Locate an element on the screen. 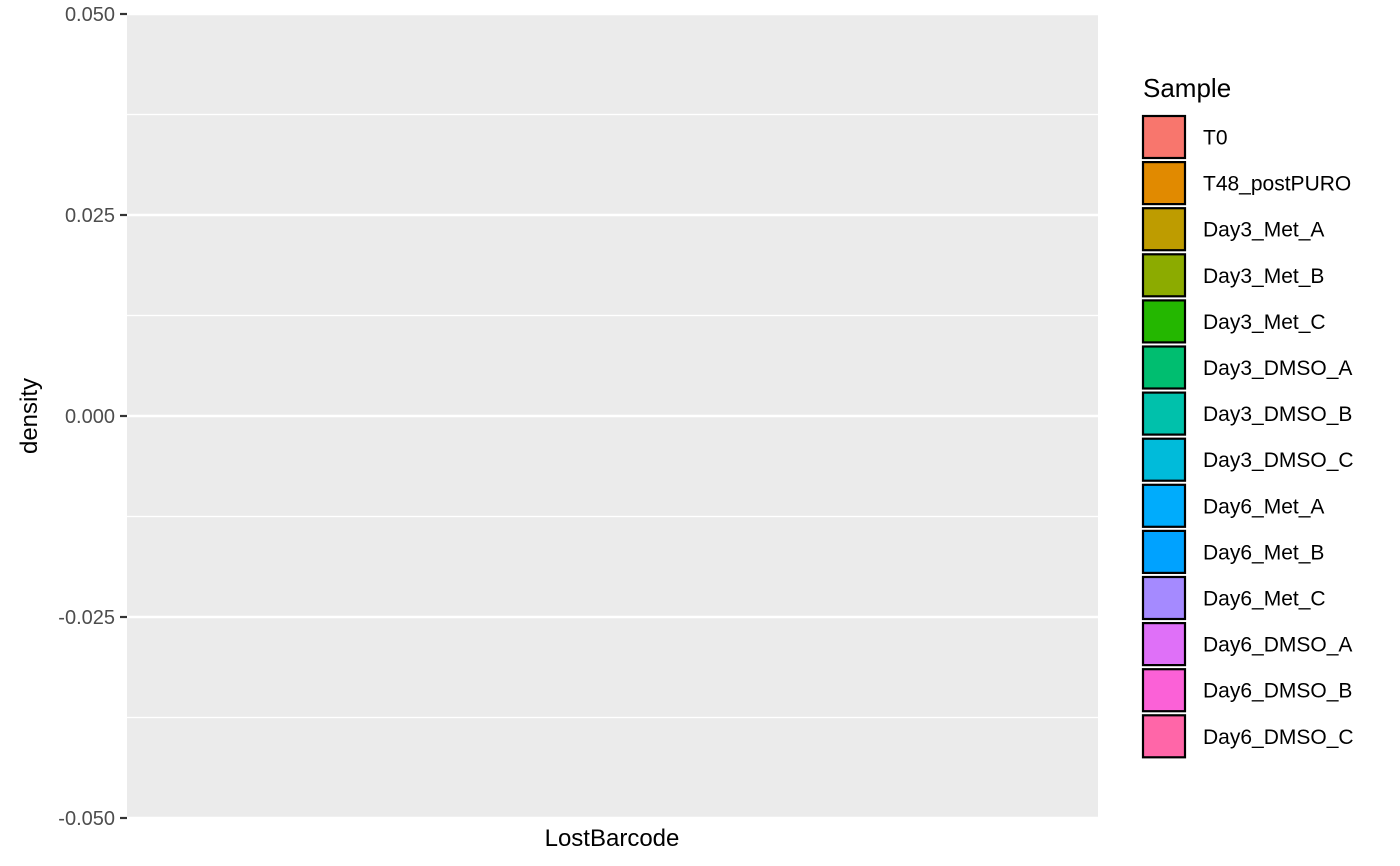  legend-entry: Day6_Met_C is located at coordinates (1233, 598).